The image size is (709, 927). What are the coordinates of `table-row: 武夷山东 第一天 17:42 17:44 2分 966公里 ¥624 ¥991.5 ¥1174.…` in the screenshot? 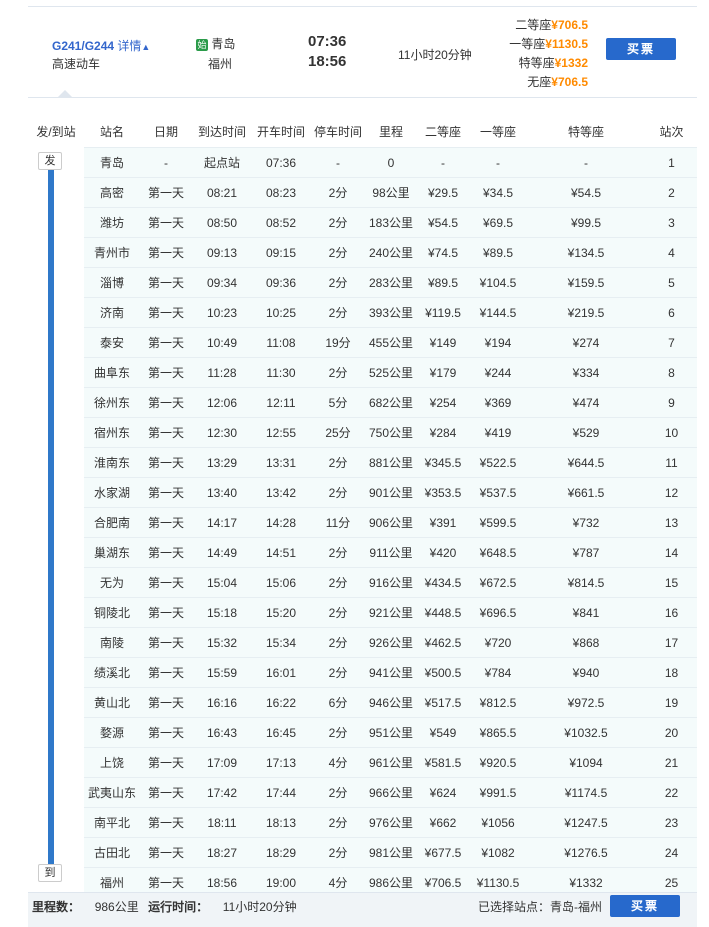 It's located at (362, 792).